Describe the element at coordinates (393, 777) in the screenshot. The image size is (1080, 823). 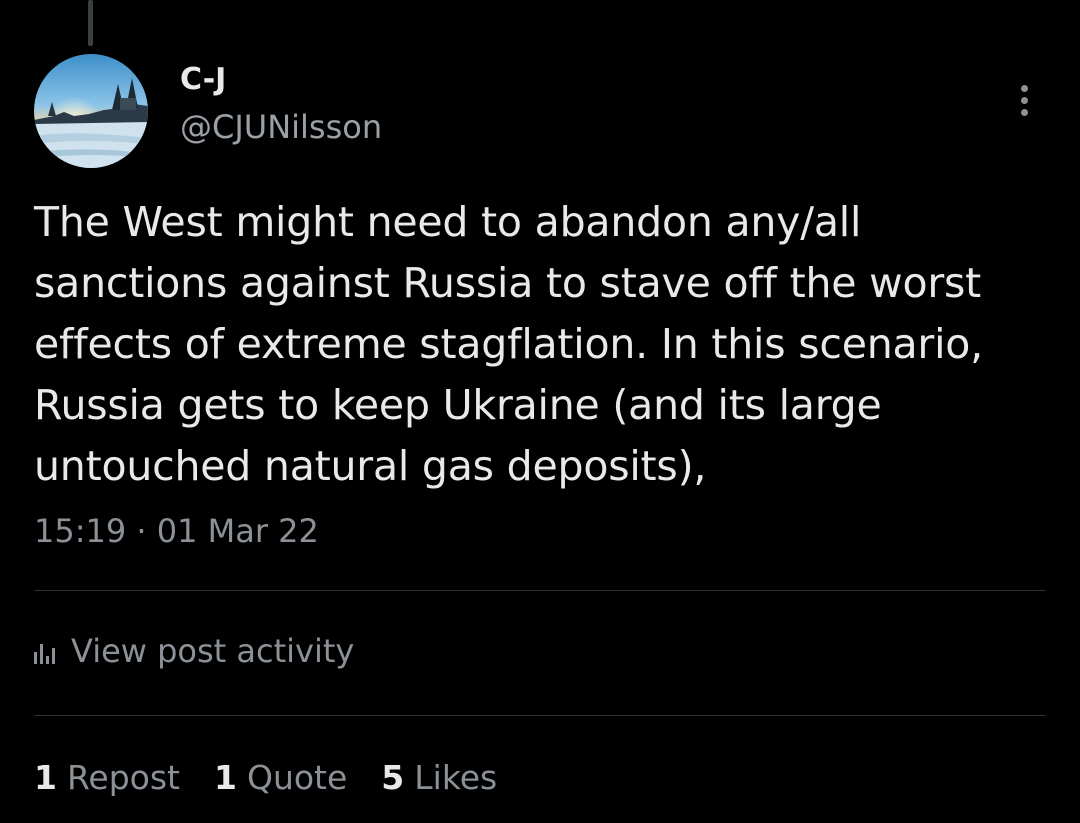
I see `likes-count: 5` at that location.